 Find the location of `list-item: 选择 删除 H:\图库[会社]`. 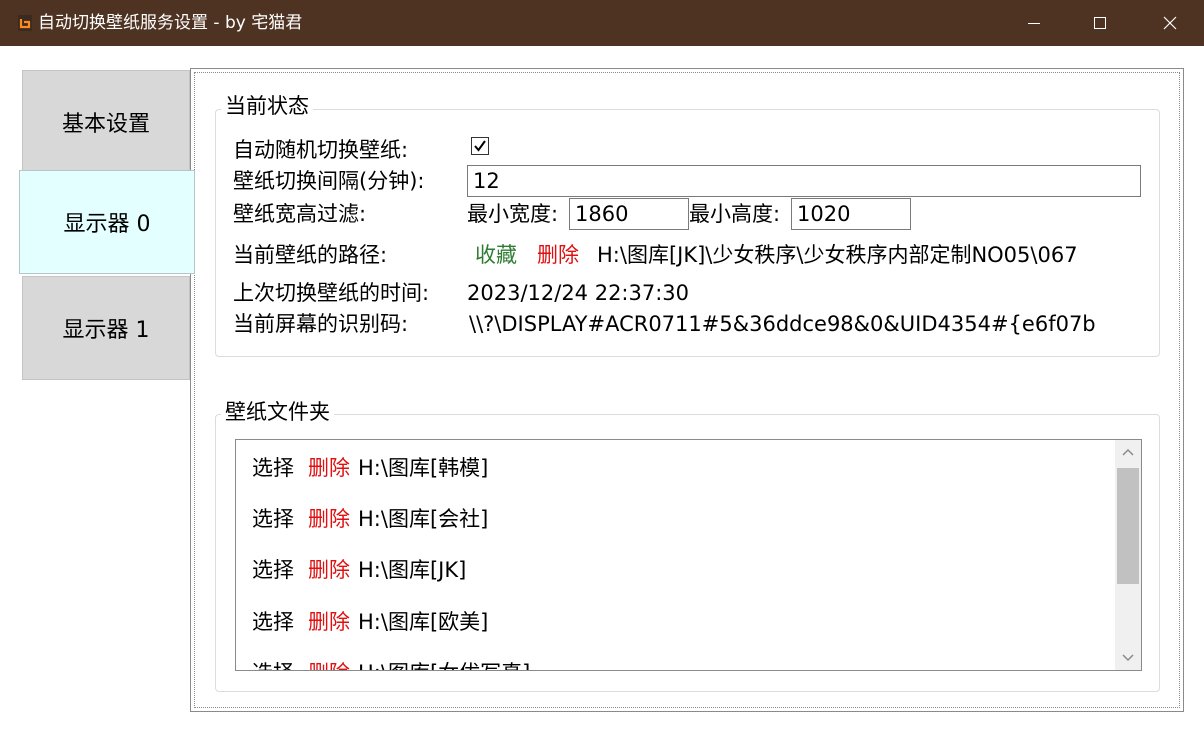

list-item: 选择 删除 H:\图库[会社] is located at coordinates (370, 519).